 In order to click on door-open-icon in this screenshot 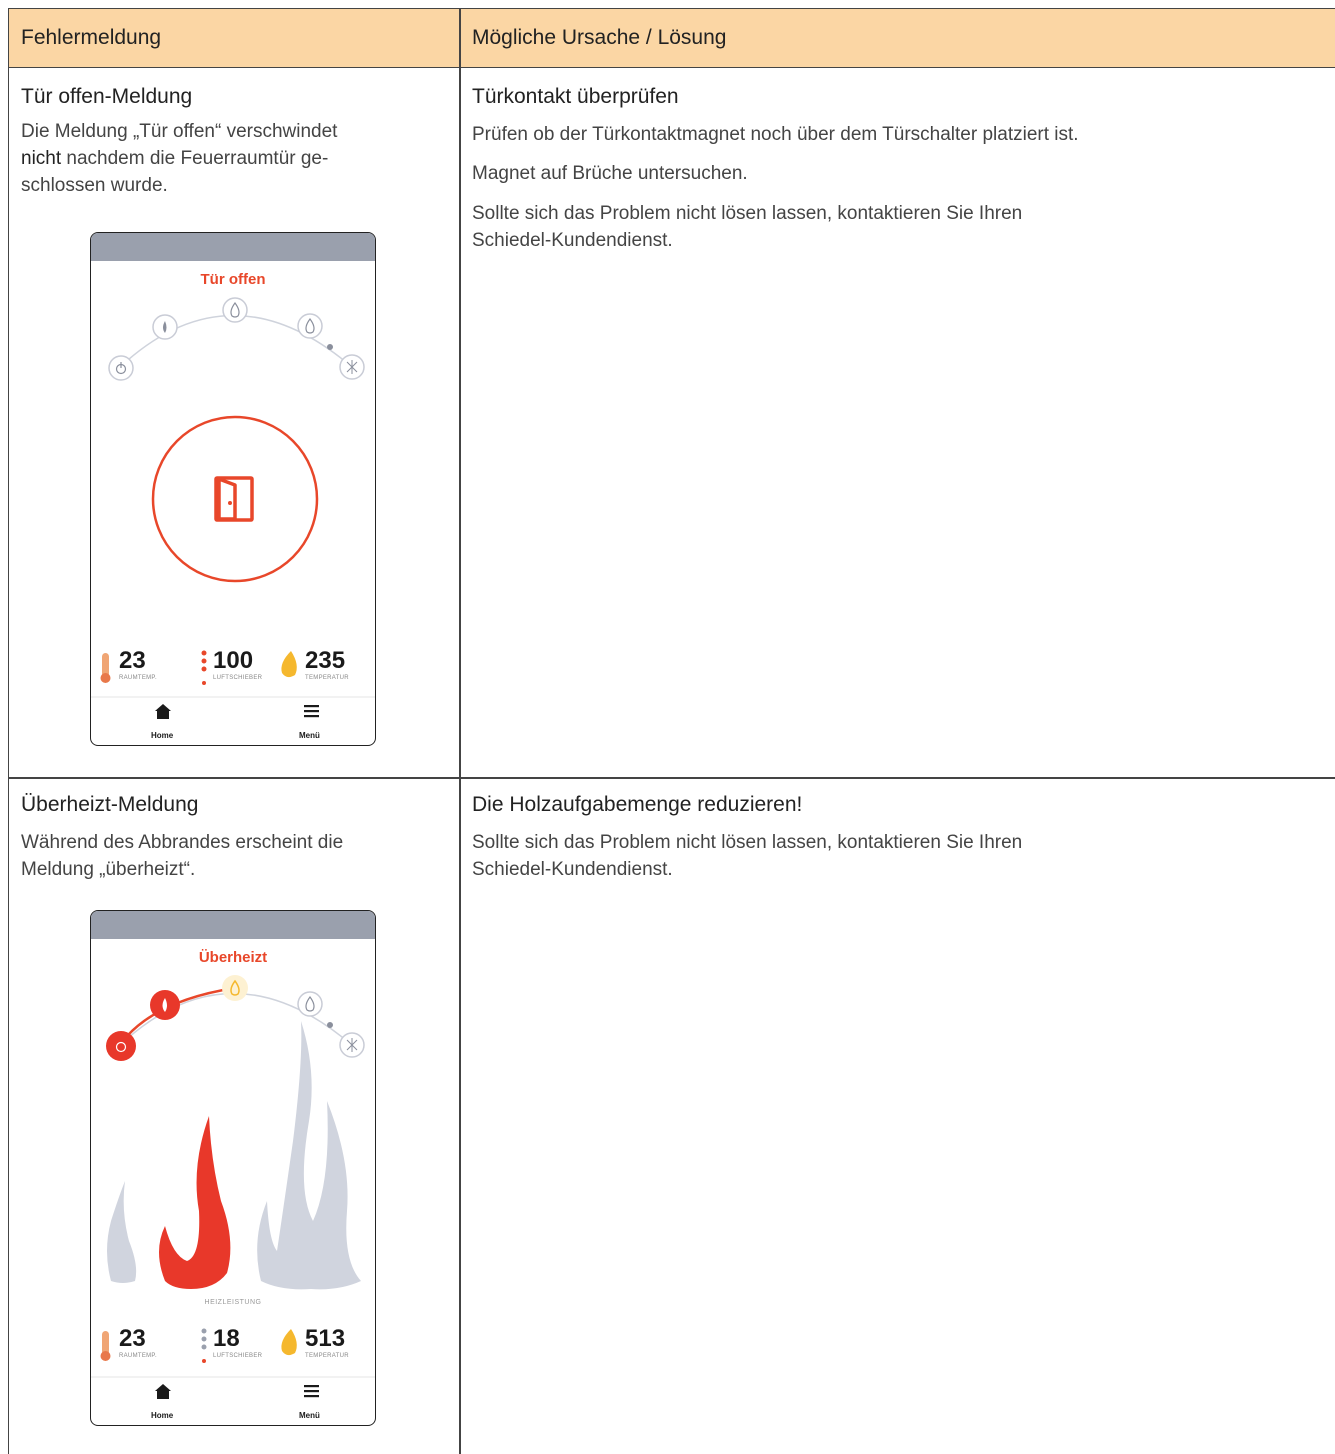, I will do `click(235, 499)`.